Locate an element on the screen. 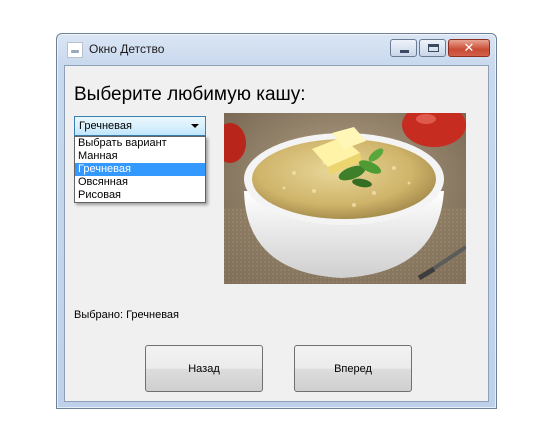  dropdown-option: Рисовая is located at coordinates (140, 195).